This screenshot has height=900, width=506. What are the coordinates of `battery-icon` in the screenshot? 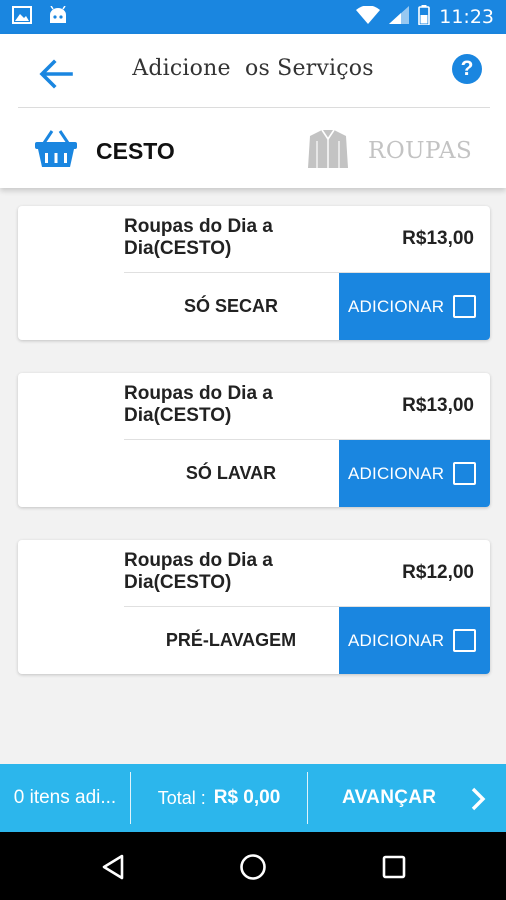 It's located at (424, 17).